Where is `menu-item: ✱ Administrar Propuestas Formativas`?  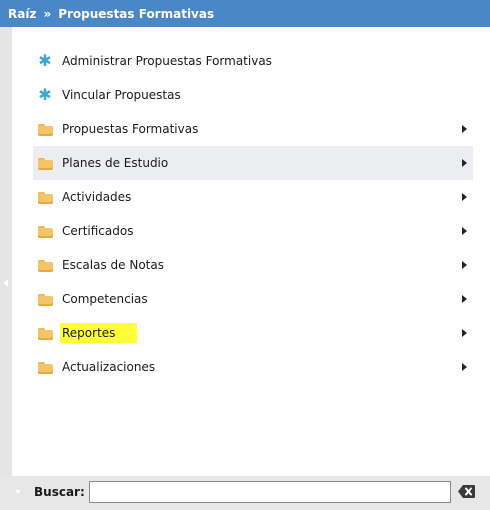
menu-item: ✱ Administrar Propuestas Formativas is located at coordinates (253, 61).